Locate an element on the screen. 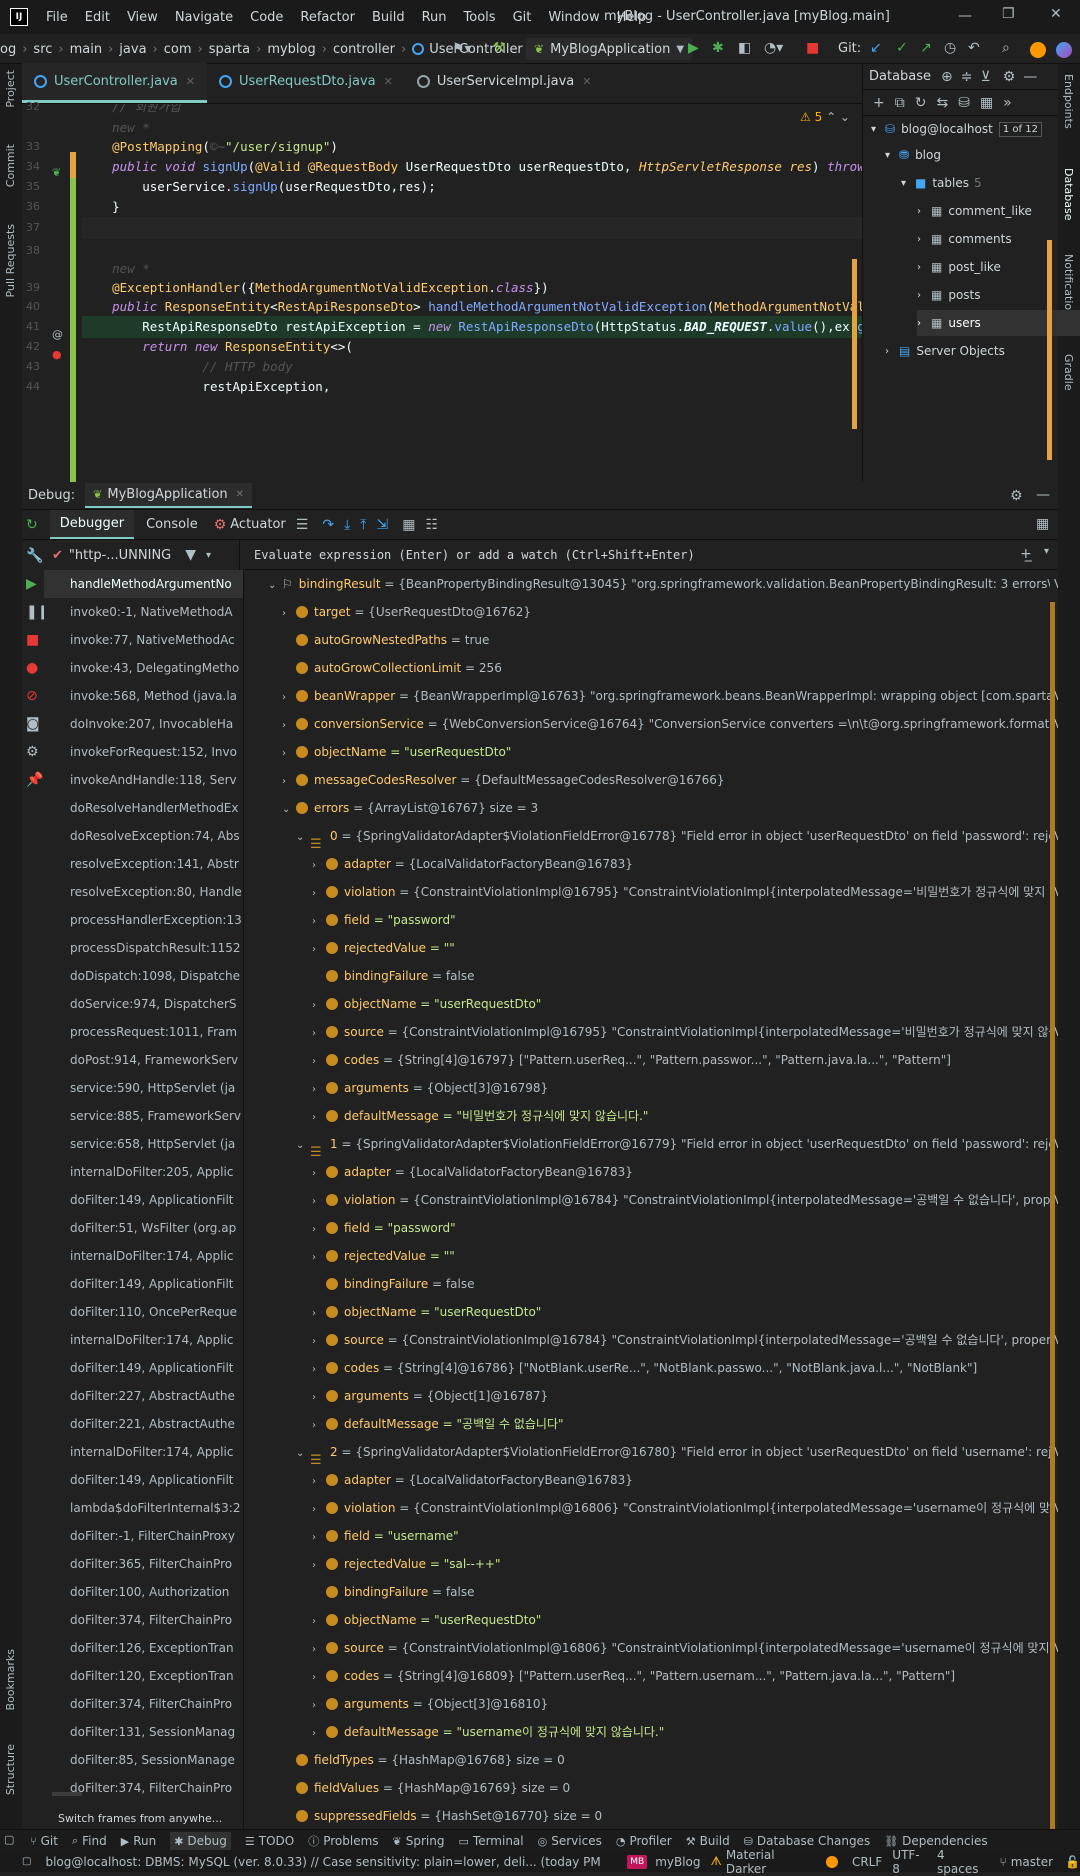 The image size is (1080, 1876). lock-icon: 🔓 is located at coordinates (1072, 1862).